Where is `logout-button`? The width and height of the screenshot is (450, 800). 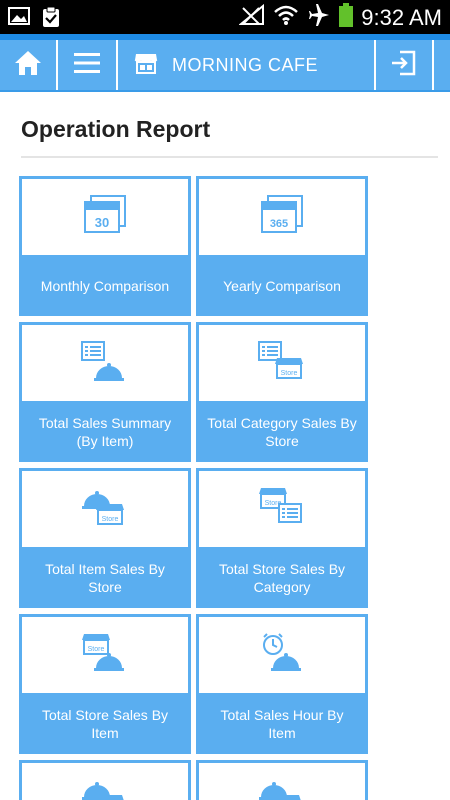 logout-button is located at coordinates (405, 65).